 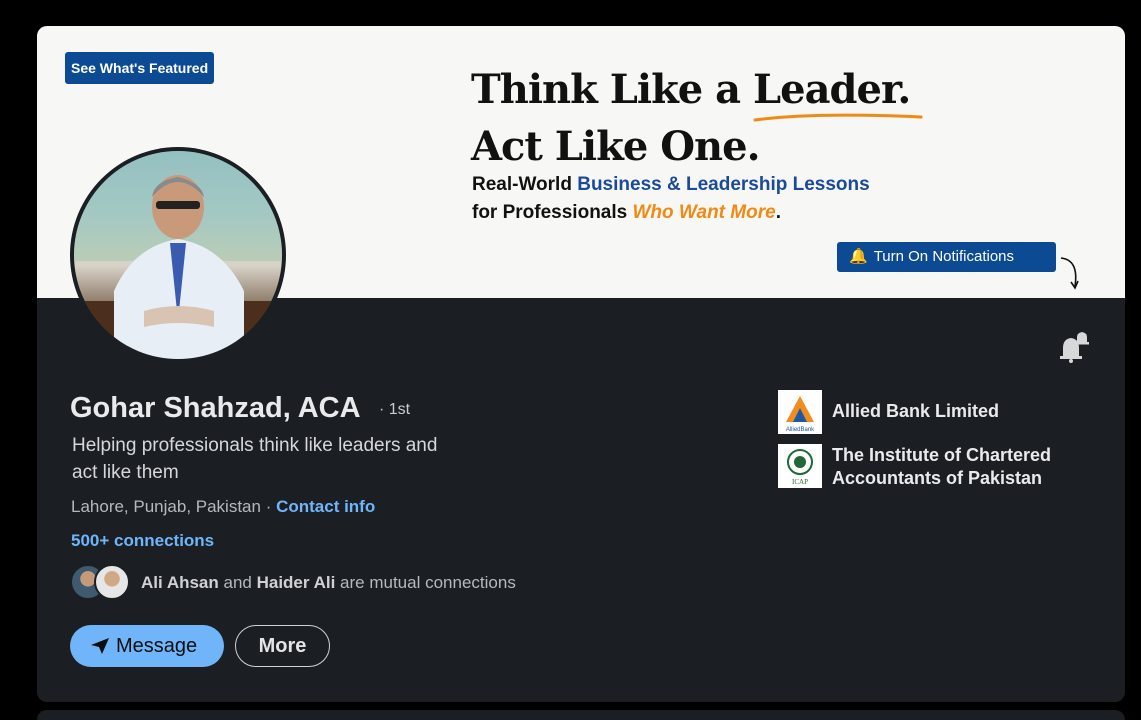 I want to click on profile-photo, so click(x=178, y=255).